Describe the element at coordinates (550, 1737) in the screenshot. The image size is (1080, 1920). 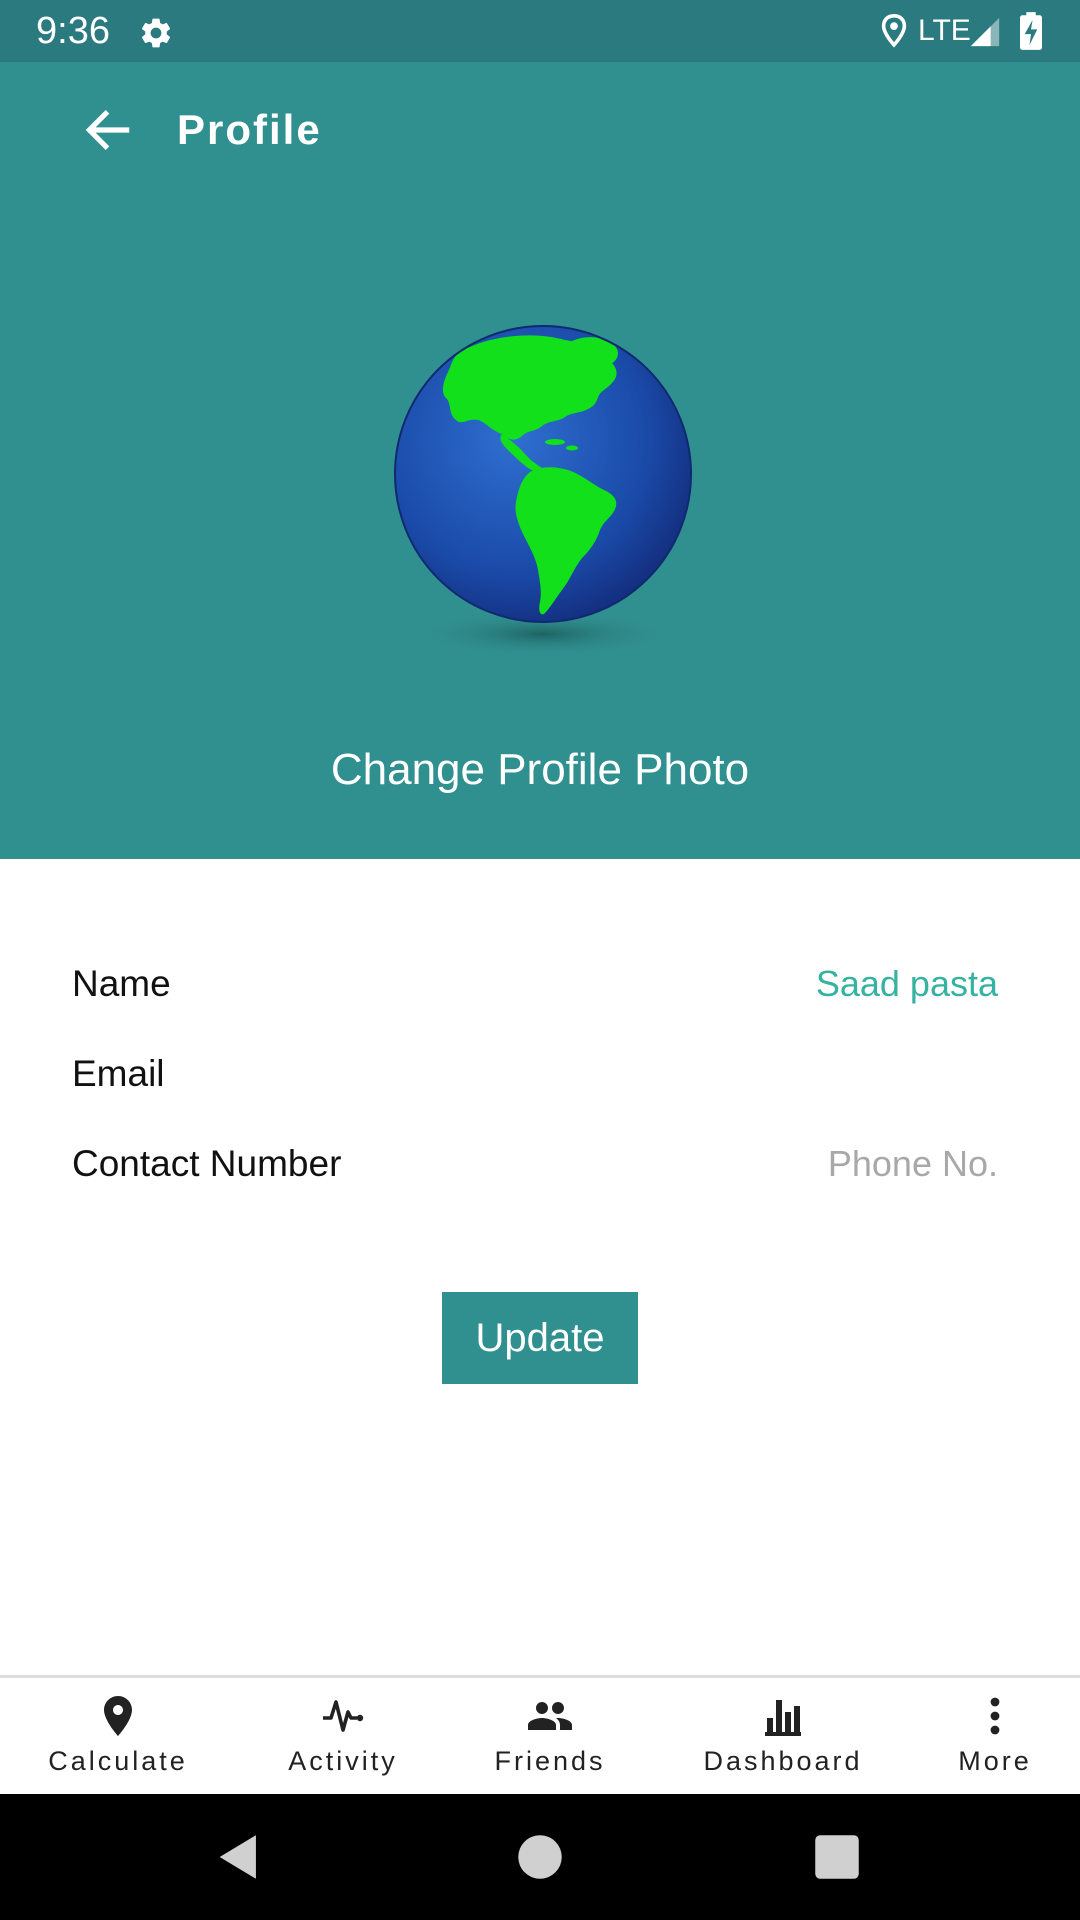
I see `nav-friends: Friends` at that location.